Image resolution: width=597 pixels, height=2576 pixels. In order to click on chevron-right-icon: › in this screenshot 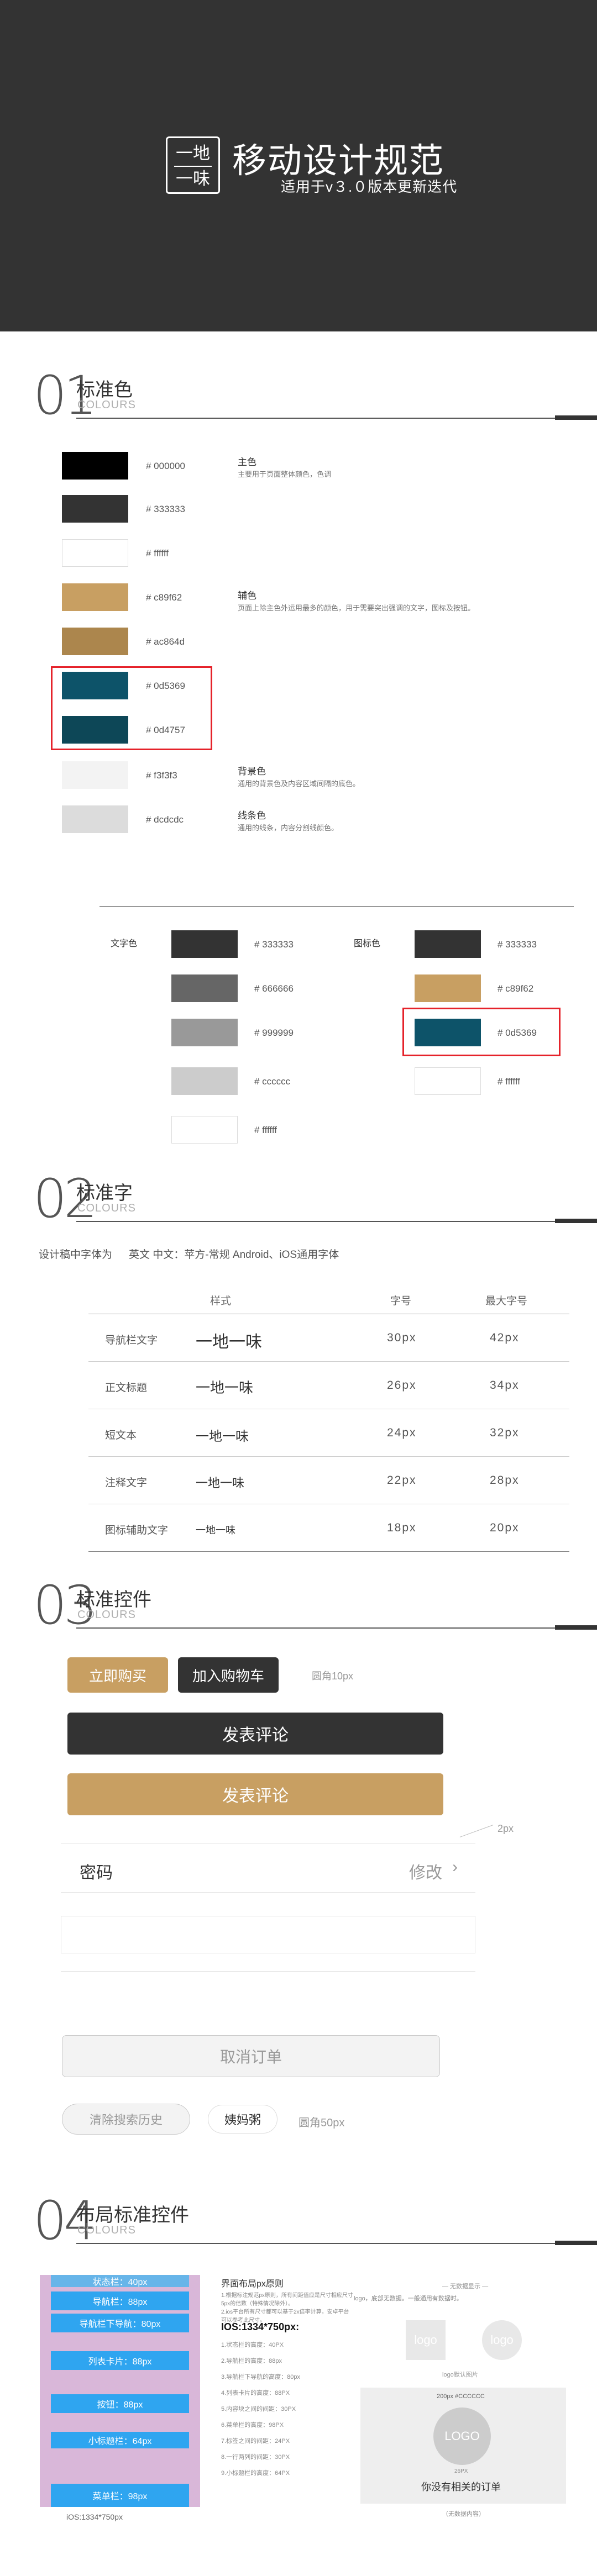, I will do `click(455, 1867)`.